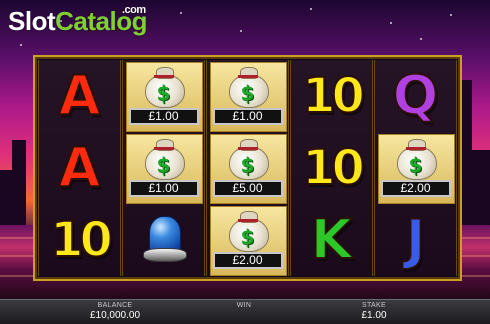  I want to click on reel-2-row-2: $ £1.00, so click(163, 168).